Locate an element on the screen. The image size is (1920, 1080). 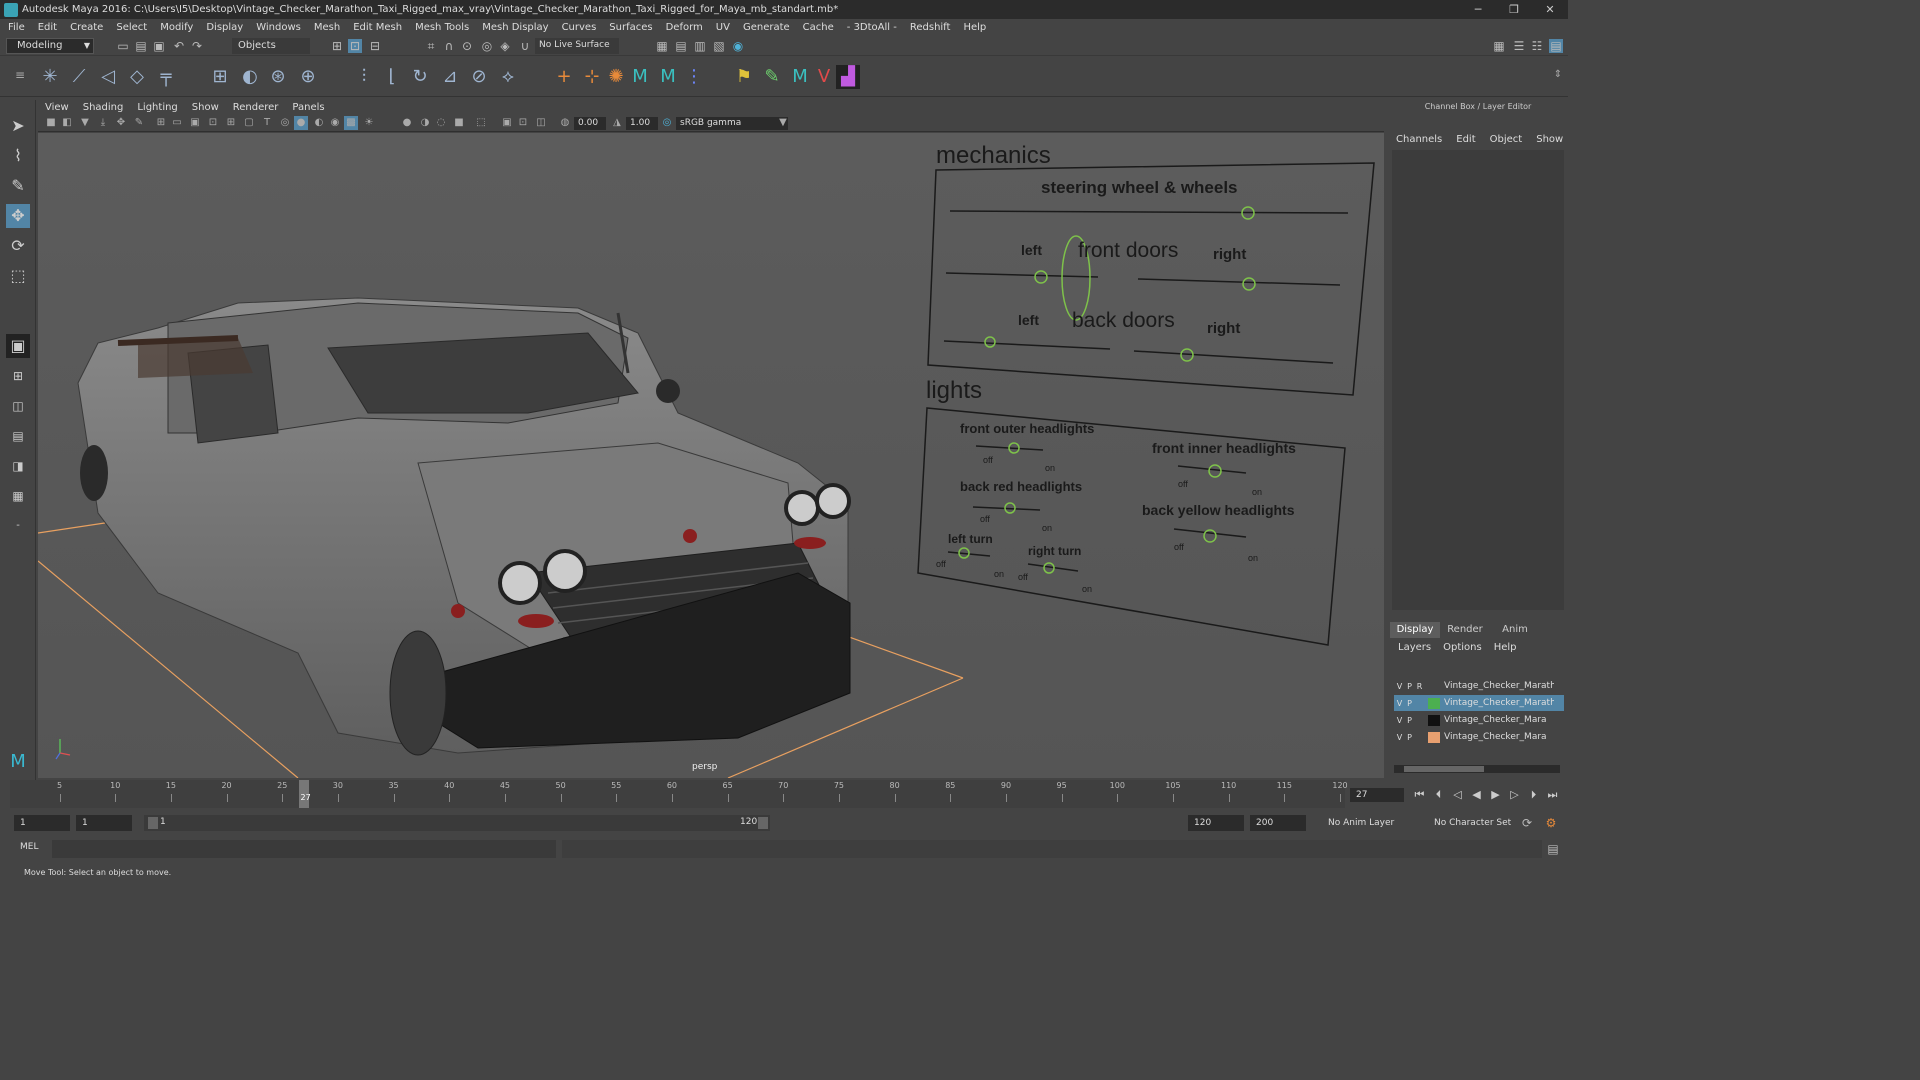
select-object-icon: ⊡ is located at coordinates (355, 46).